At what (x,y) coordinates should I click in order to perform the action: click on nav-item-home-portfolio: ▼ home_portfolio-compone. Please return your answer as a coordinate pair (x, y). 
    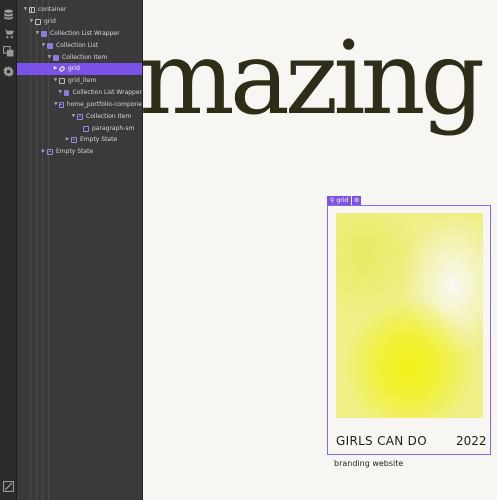
    Looking at the image, I should click on (79, 105).